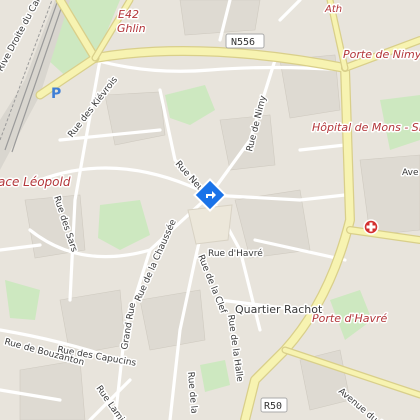 Image resolution: width=420 pixels, height=420 pixels. What do you see at coordinates (279, 309) in the screenshot?
I see `place-label: Quartier Rachot` at bounding box center [279, 309].